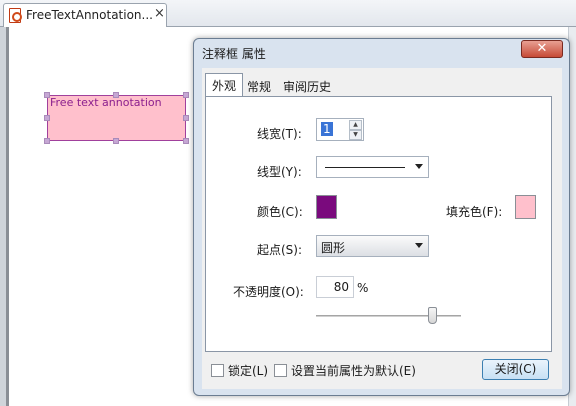 This screenshot has height=406, width=576. I want to click on lock-checkbox-box, so click(217, 370).